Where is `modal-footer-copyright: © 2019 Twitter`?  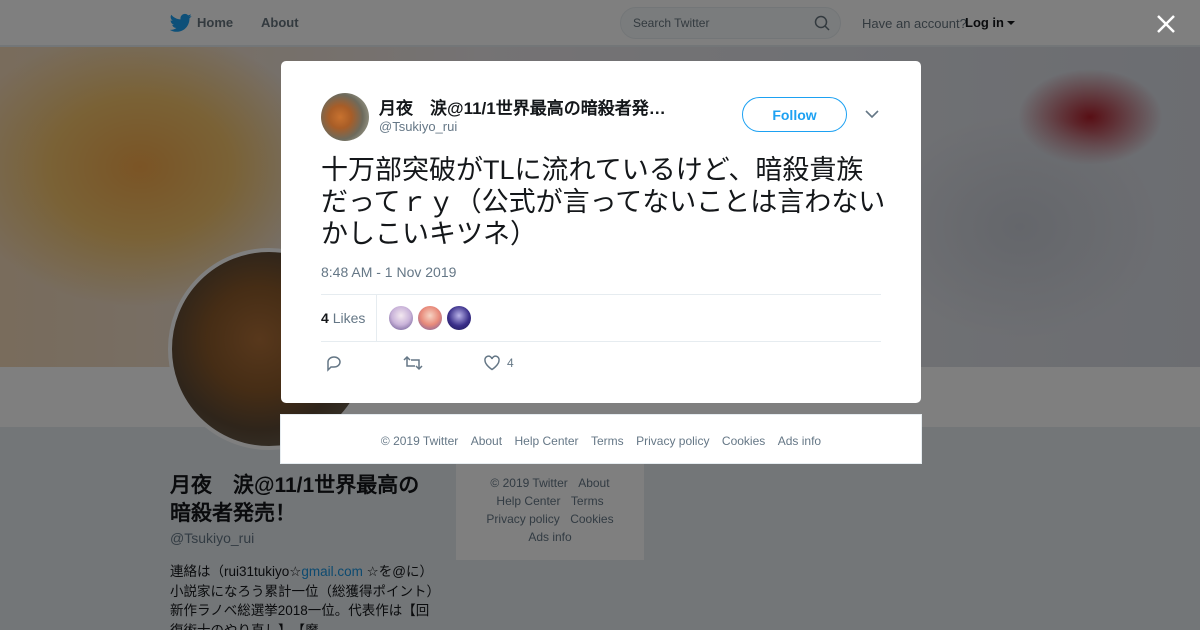 modal-footer-copyright: © 2019 Twitter is located at coordinates (419, 441).